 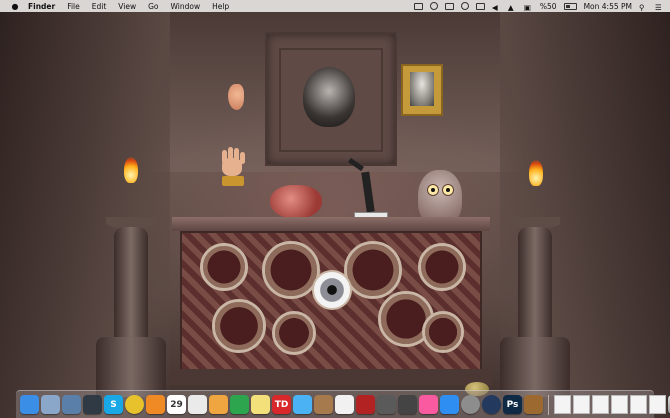 I want to click on ear-sculpture, so click(x=236, y=97).